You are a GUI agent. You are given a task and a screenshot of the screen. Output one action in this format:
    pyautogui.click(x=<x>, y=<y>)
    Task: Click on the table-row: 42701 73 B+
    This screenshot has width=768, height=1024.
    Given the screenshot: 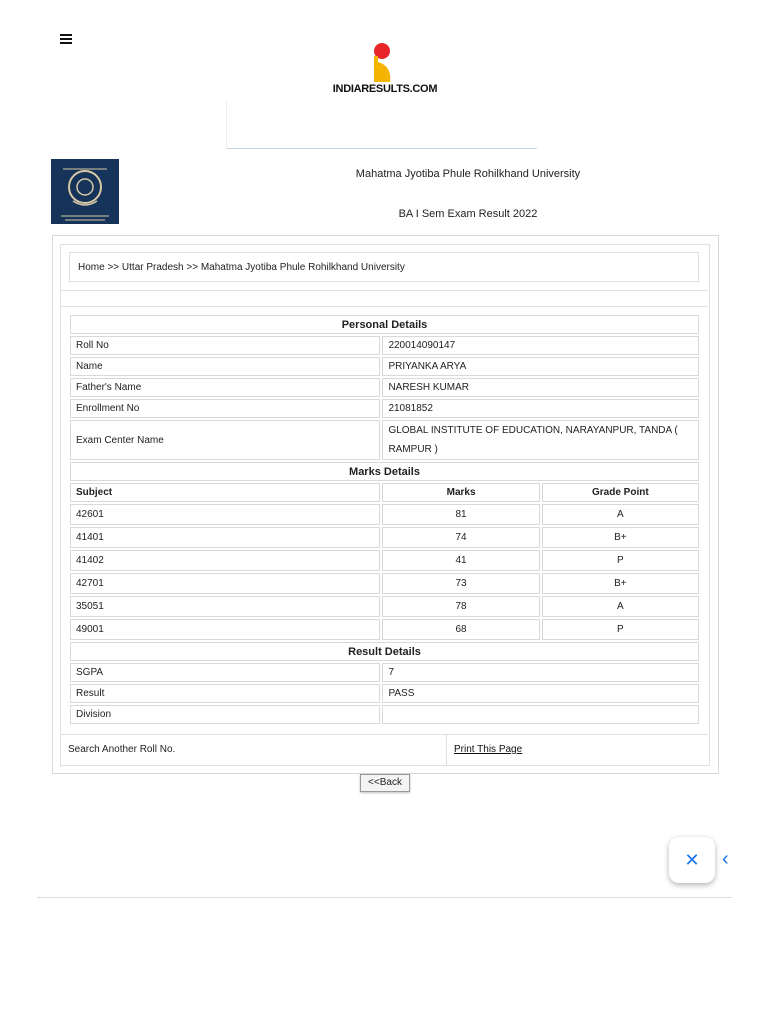 What is the action you would take?
    pyautogui.click(x=384, y=583)
    